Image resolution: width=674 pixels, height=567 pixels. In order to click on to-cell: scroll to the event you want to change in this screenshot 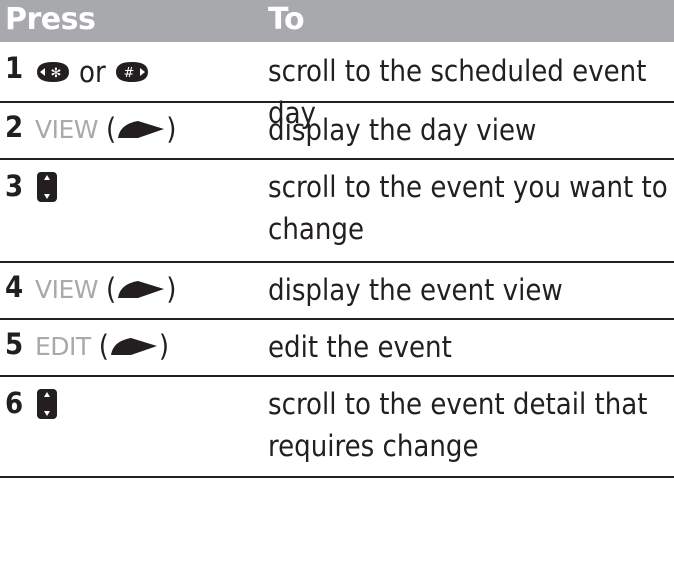, I will do `click(468, 208)`.